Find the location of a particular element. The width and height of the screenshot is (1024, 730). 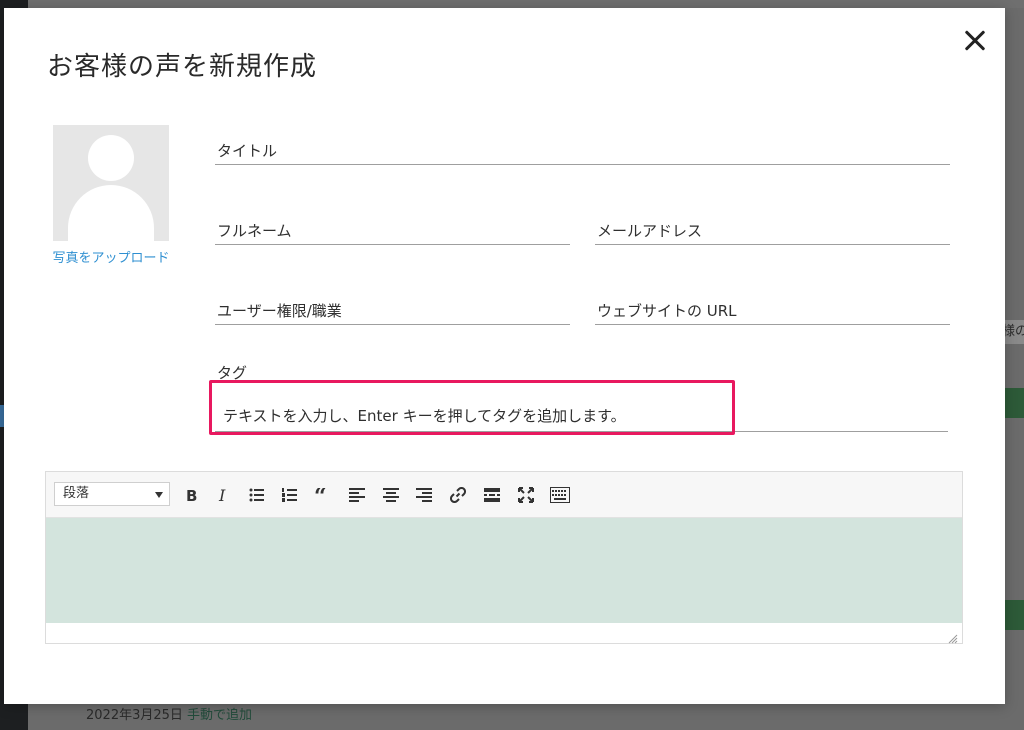

align-left-icon is located at coordinates (357, 495).